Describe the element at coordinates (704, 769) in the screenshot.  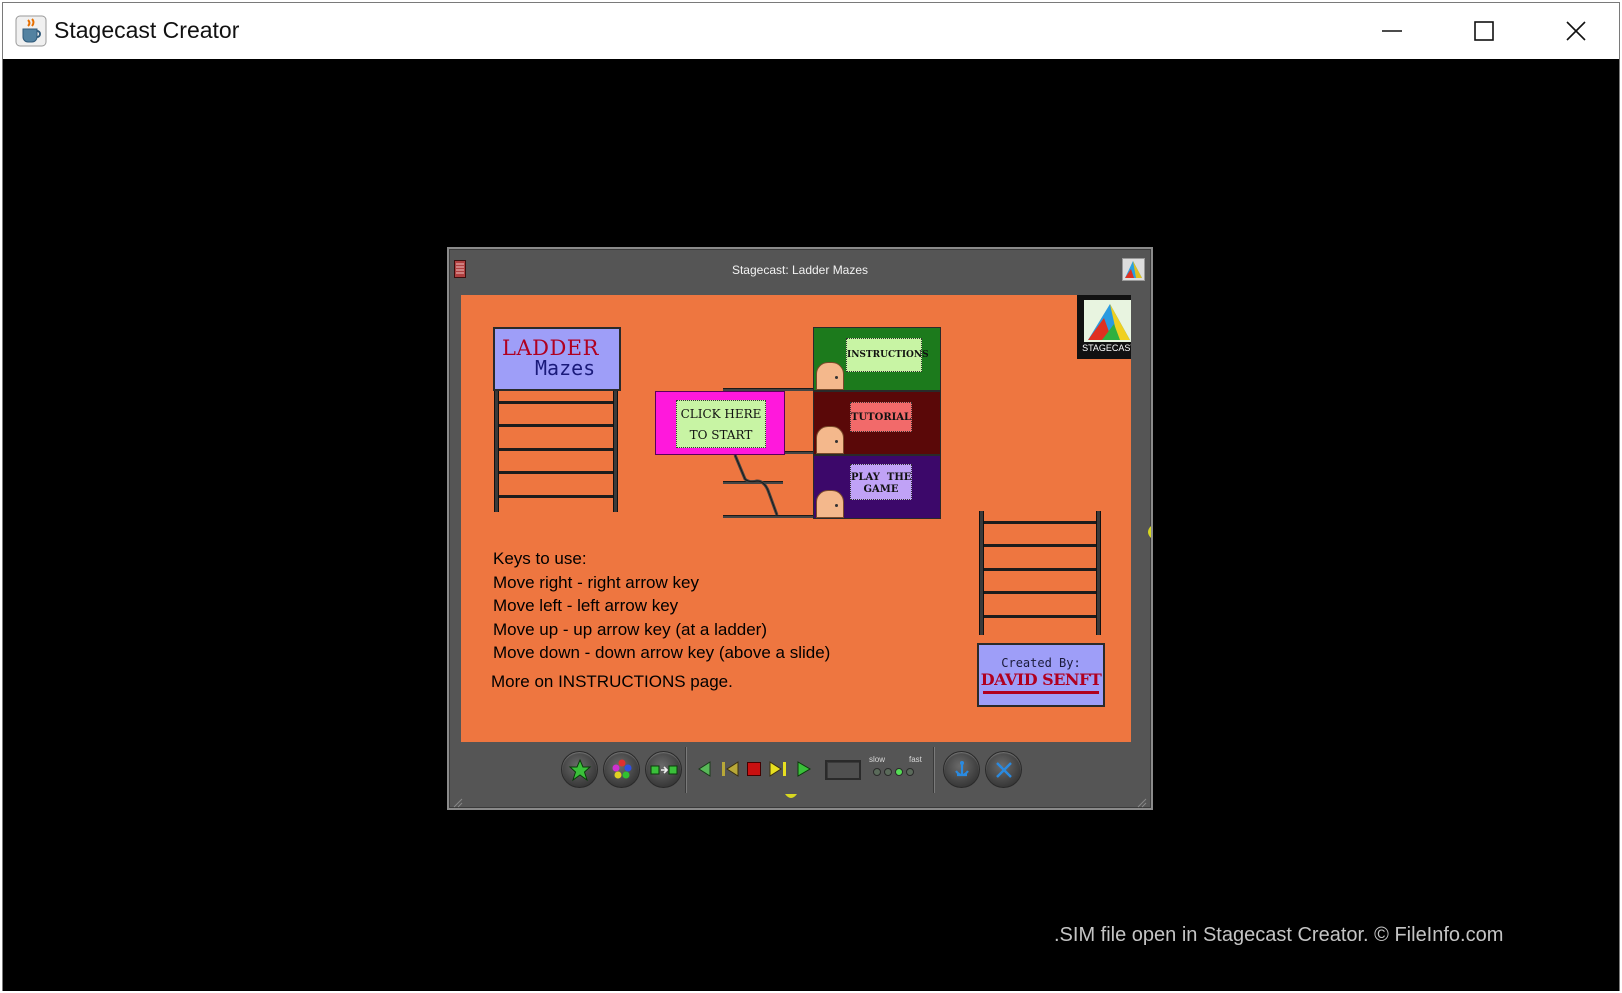
I see `step-back-icon` at that location.